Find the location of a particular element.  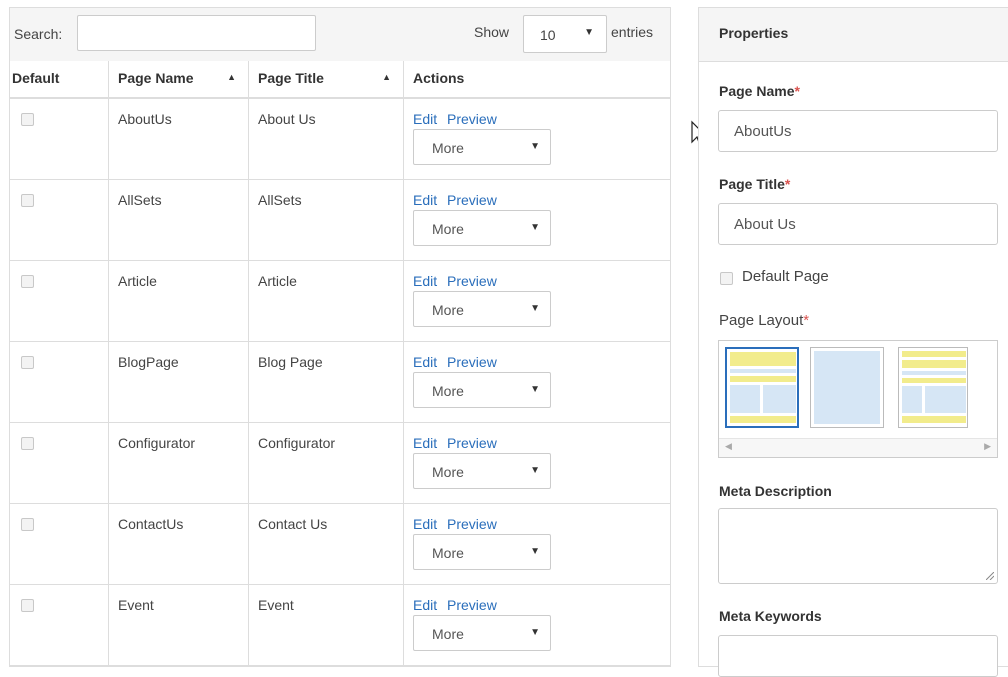

page-name-text: AllSets is located at coordinates (140, 200).